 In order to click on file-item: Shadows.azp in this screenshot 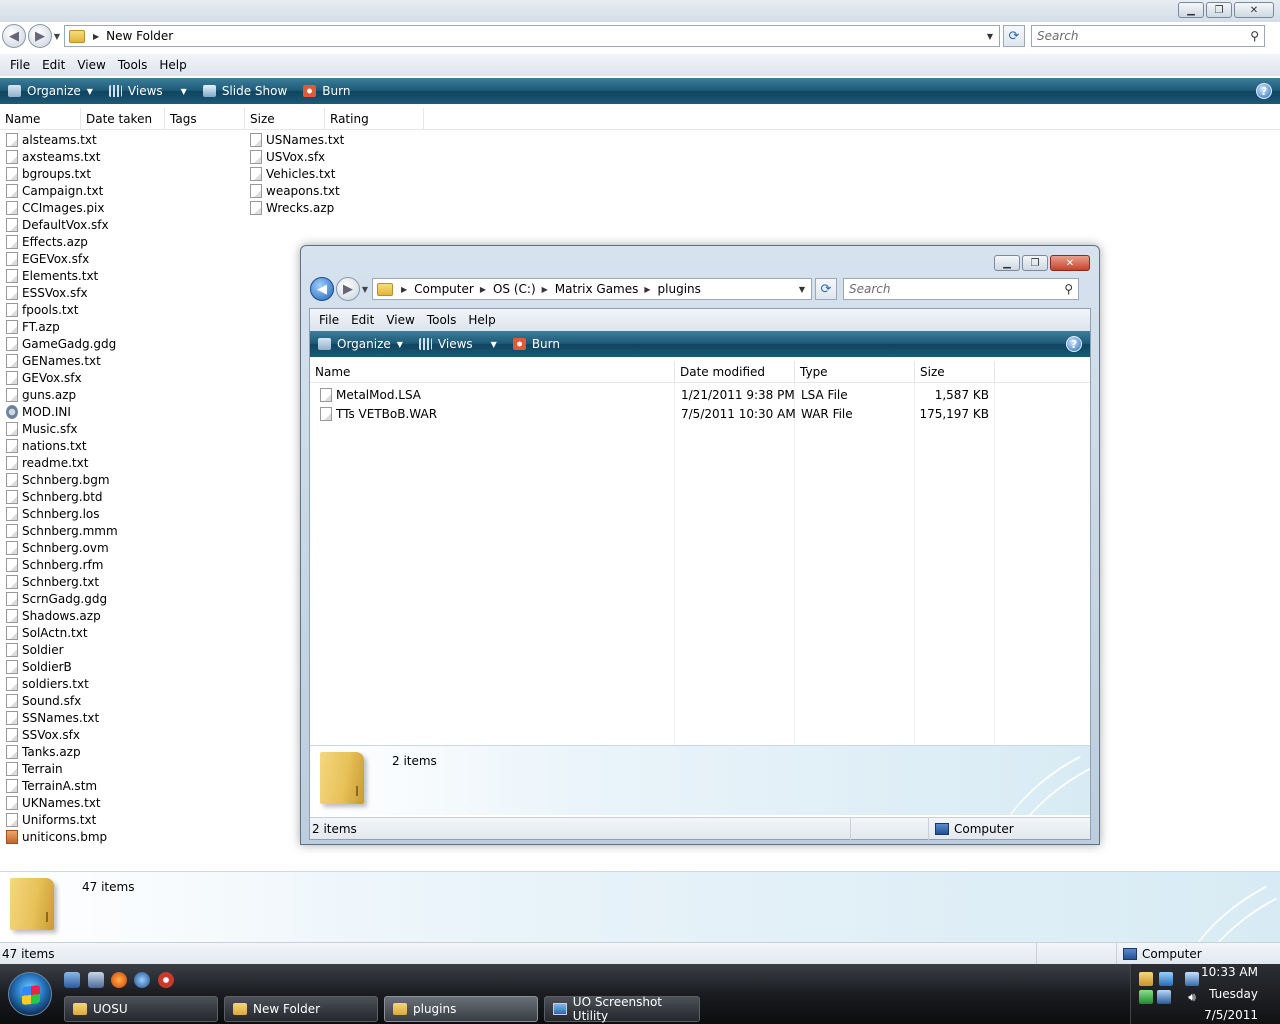, I will do `click(62, 615)`.